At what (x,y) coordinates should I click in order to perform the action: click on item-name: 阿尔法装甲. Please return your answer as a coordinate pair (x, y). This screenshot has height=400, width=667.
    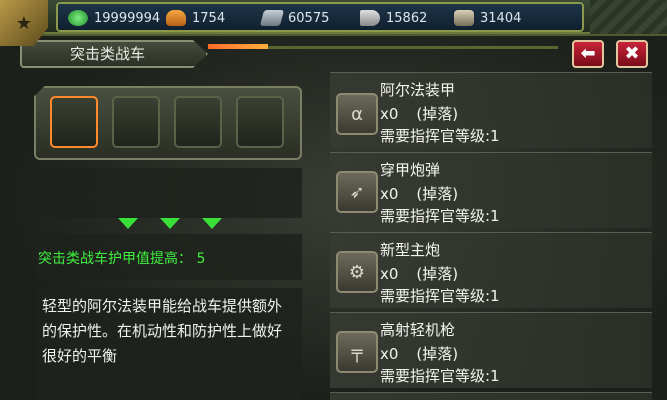
    Looking at the image, I should click on (418, 90).